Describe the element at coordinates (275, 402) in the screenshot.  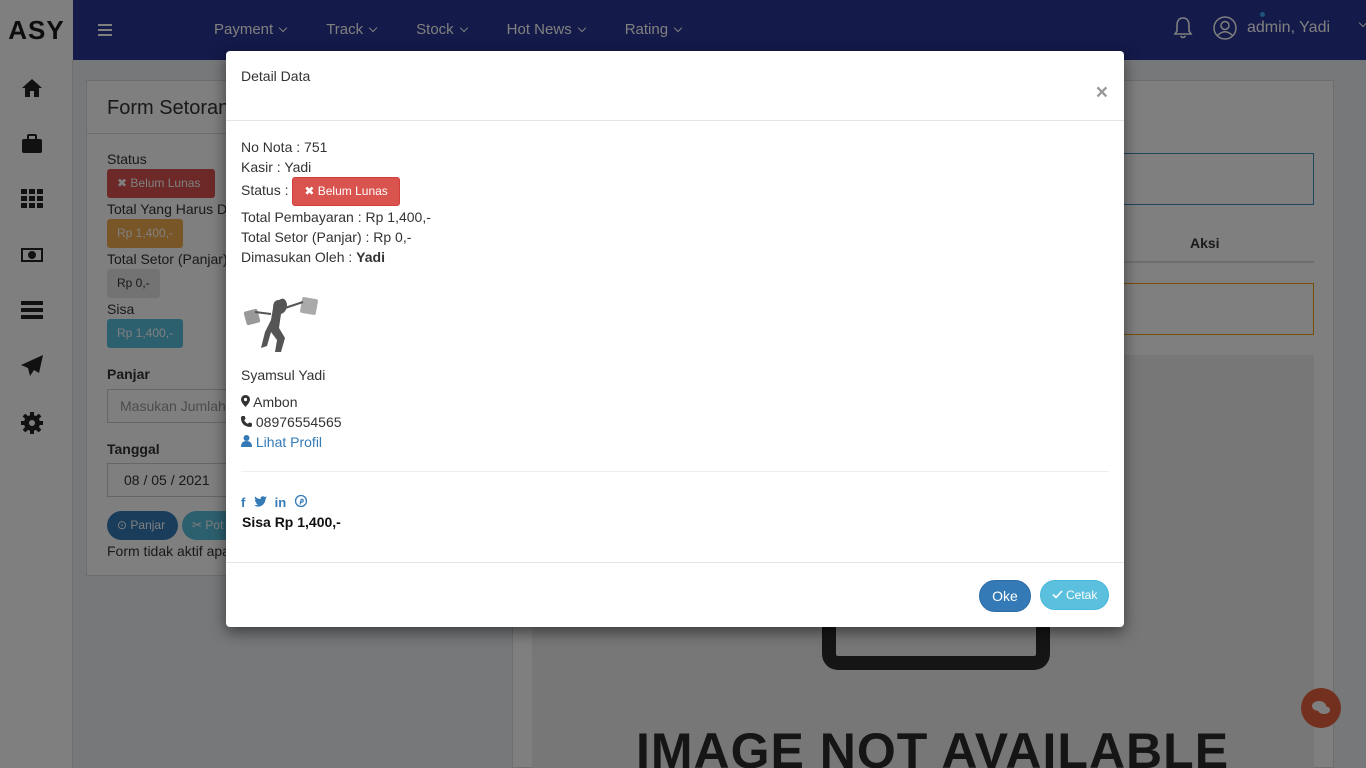
I see `location-text: Ambon` at that location.